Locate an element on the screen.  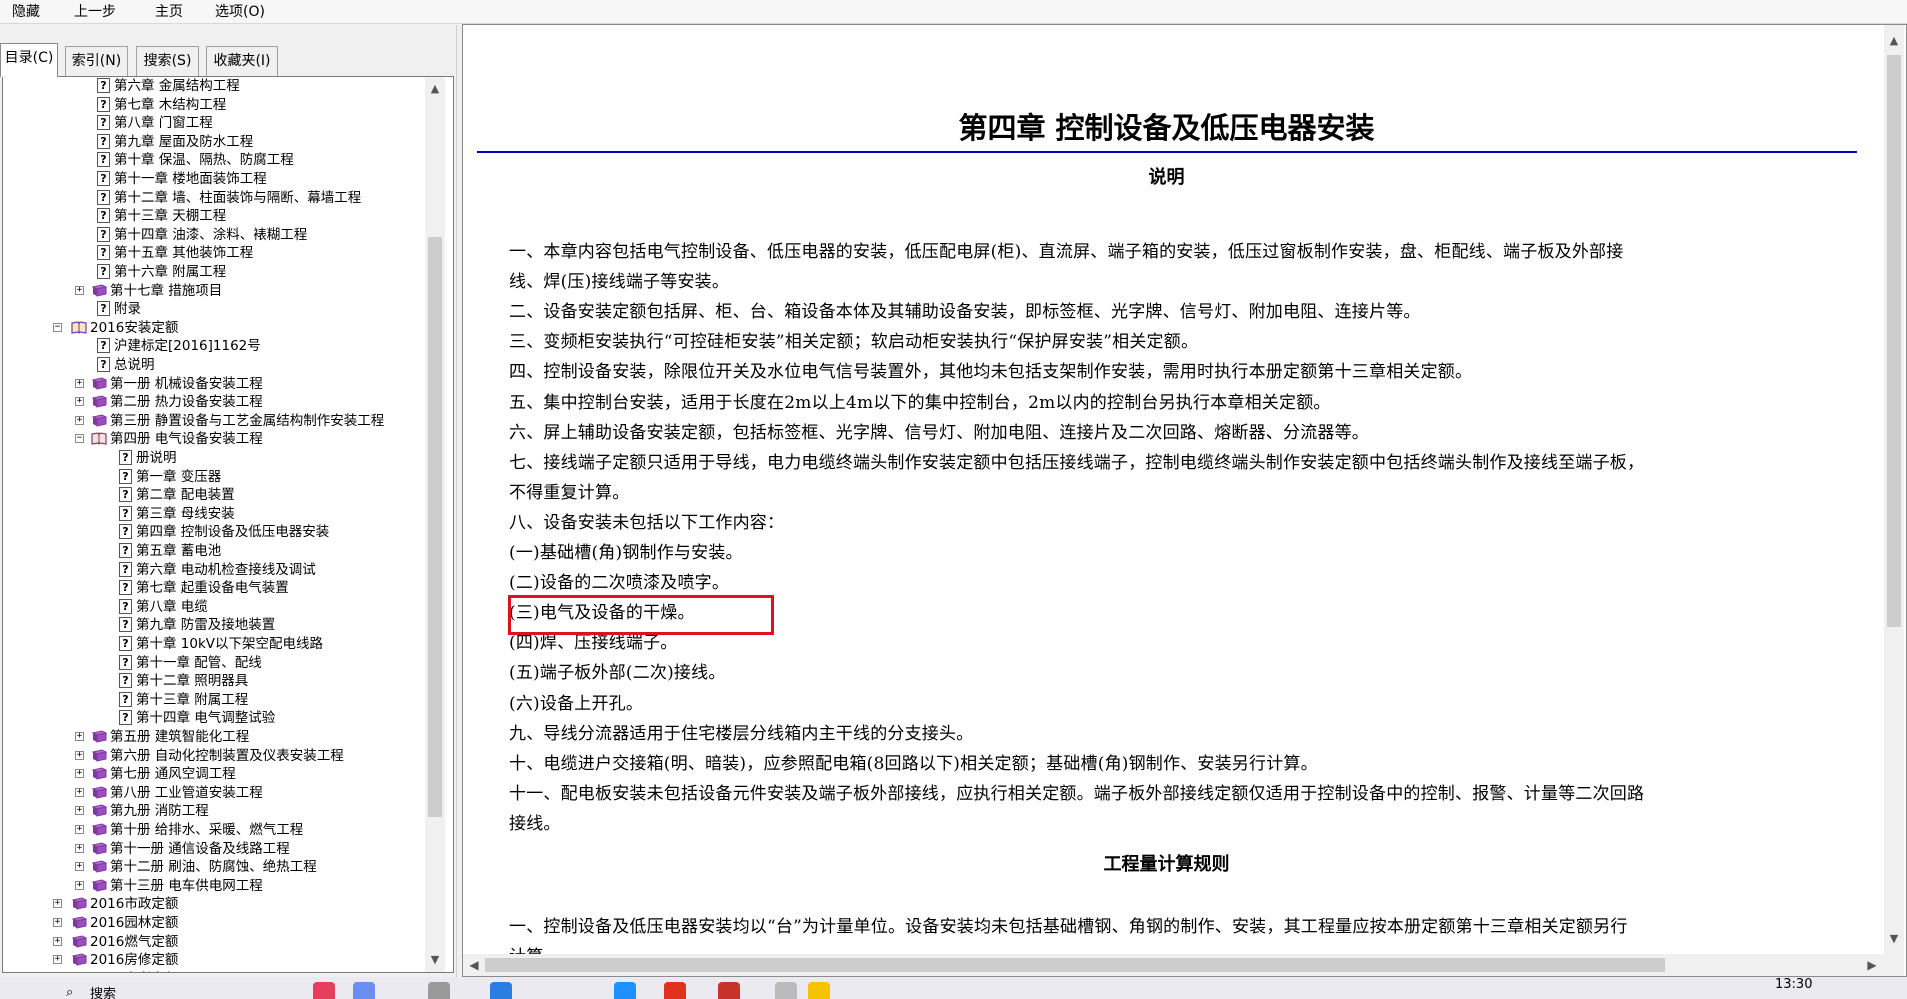
menu-back: 上一步 is located at coordinates (95, 12).